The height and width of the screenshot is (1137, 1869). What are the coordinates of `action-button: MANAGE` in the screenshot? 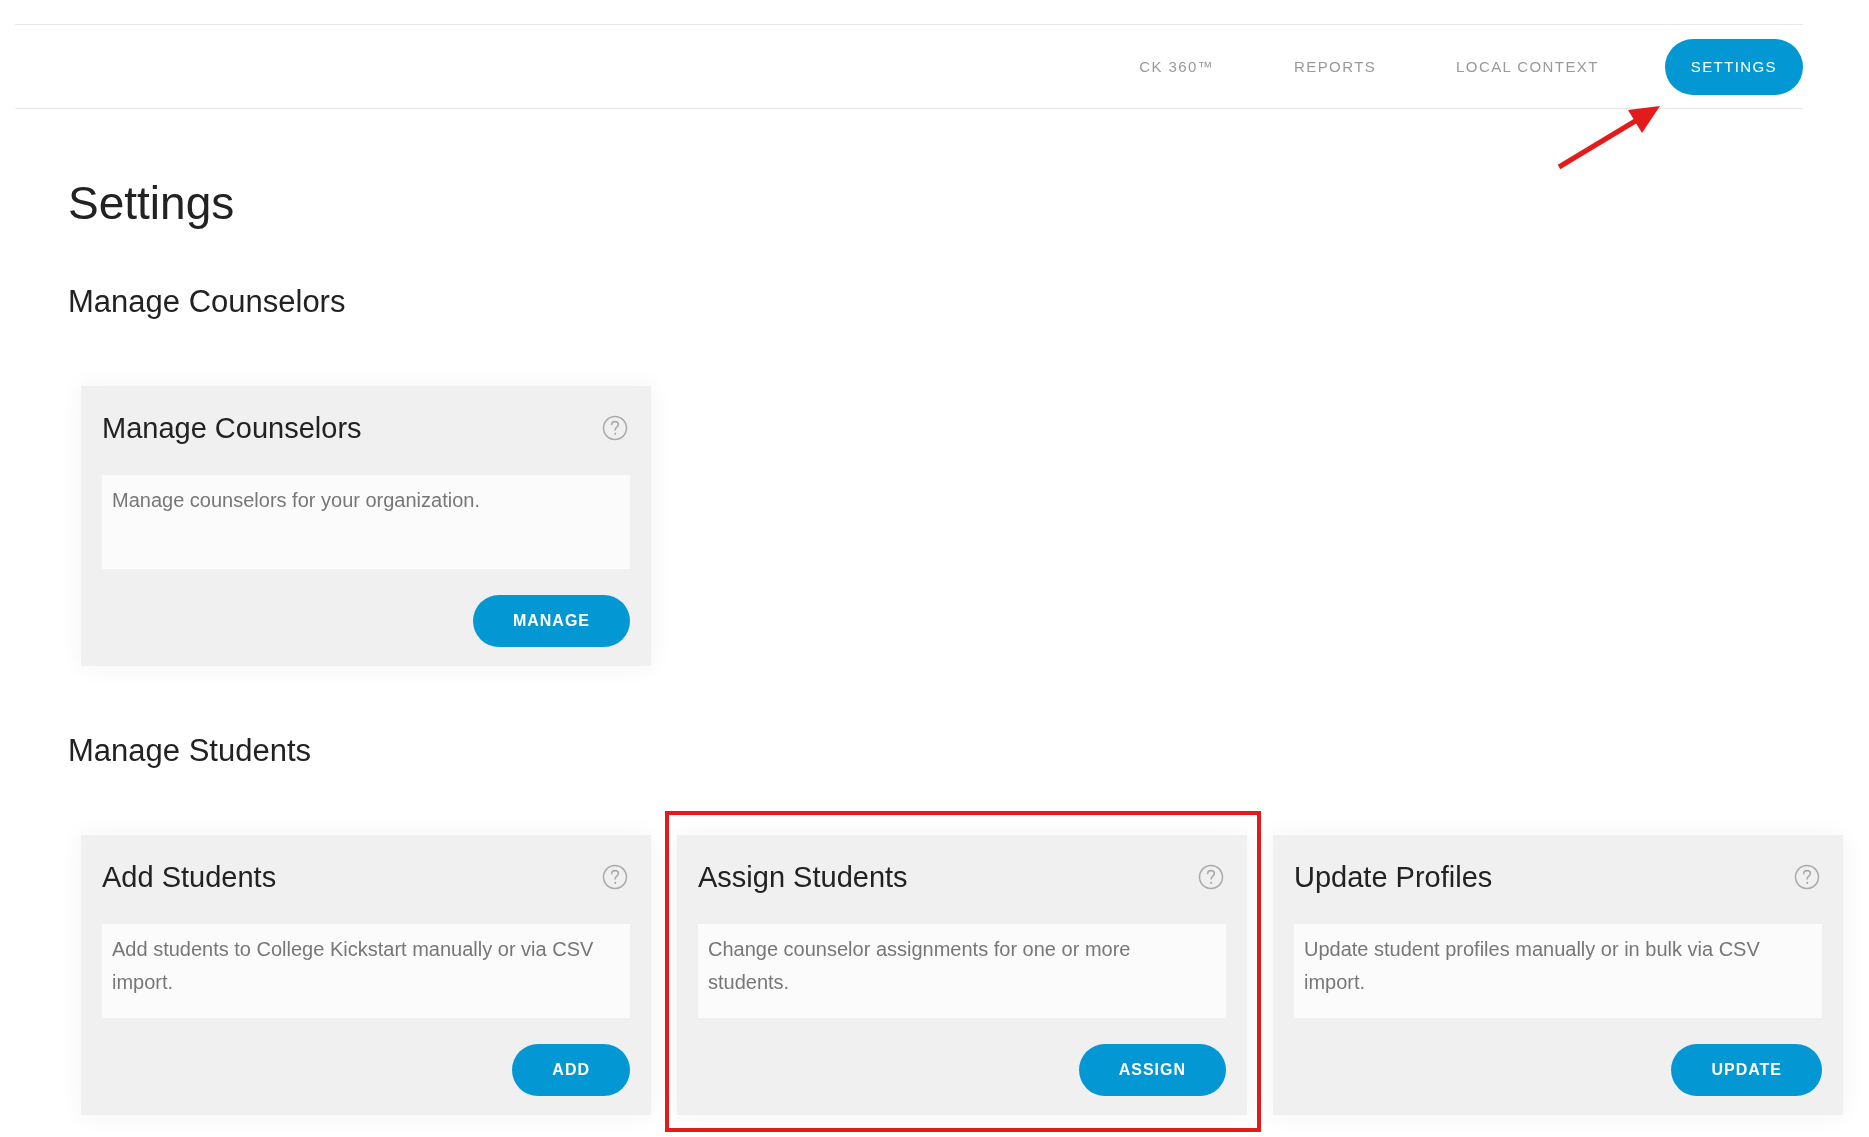 It's located at (551, 621).